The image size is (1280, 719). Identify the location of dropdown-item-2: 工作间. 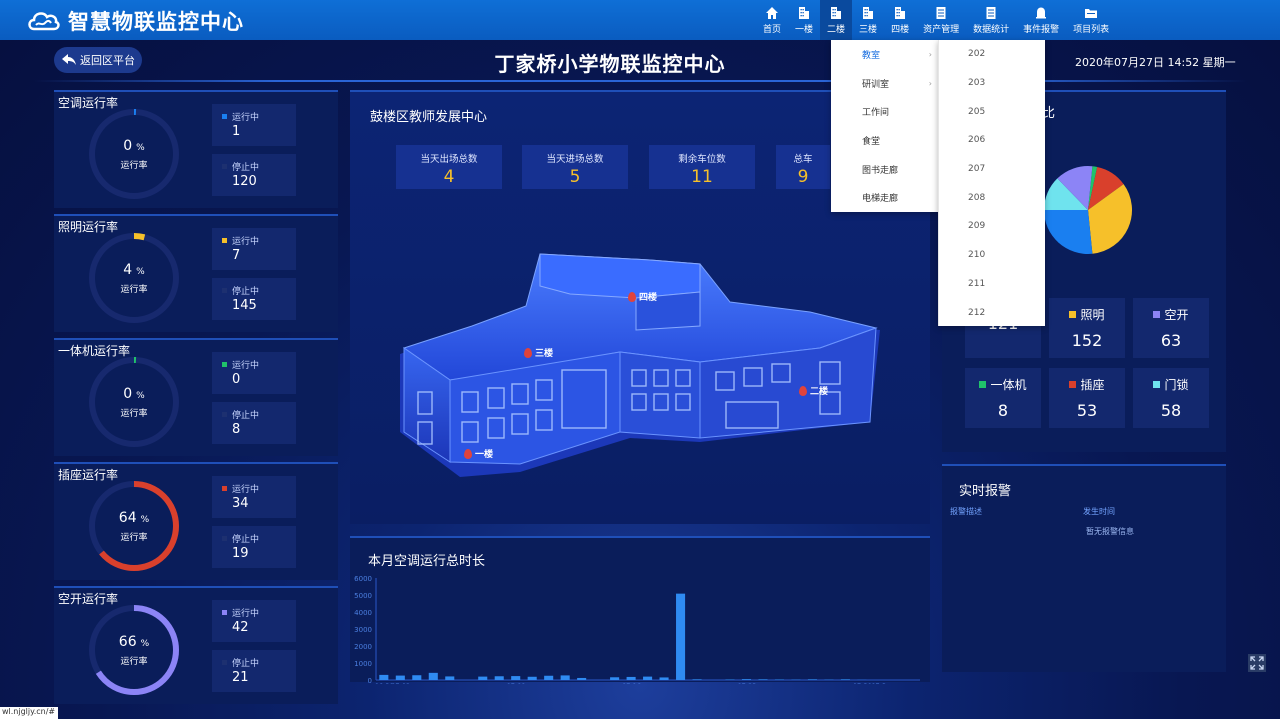
(884, 111).